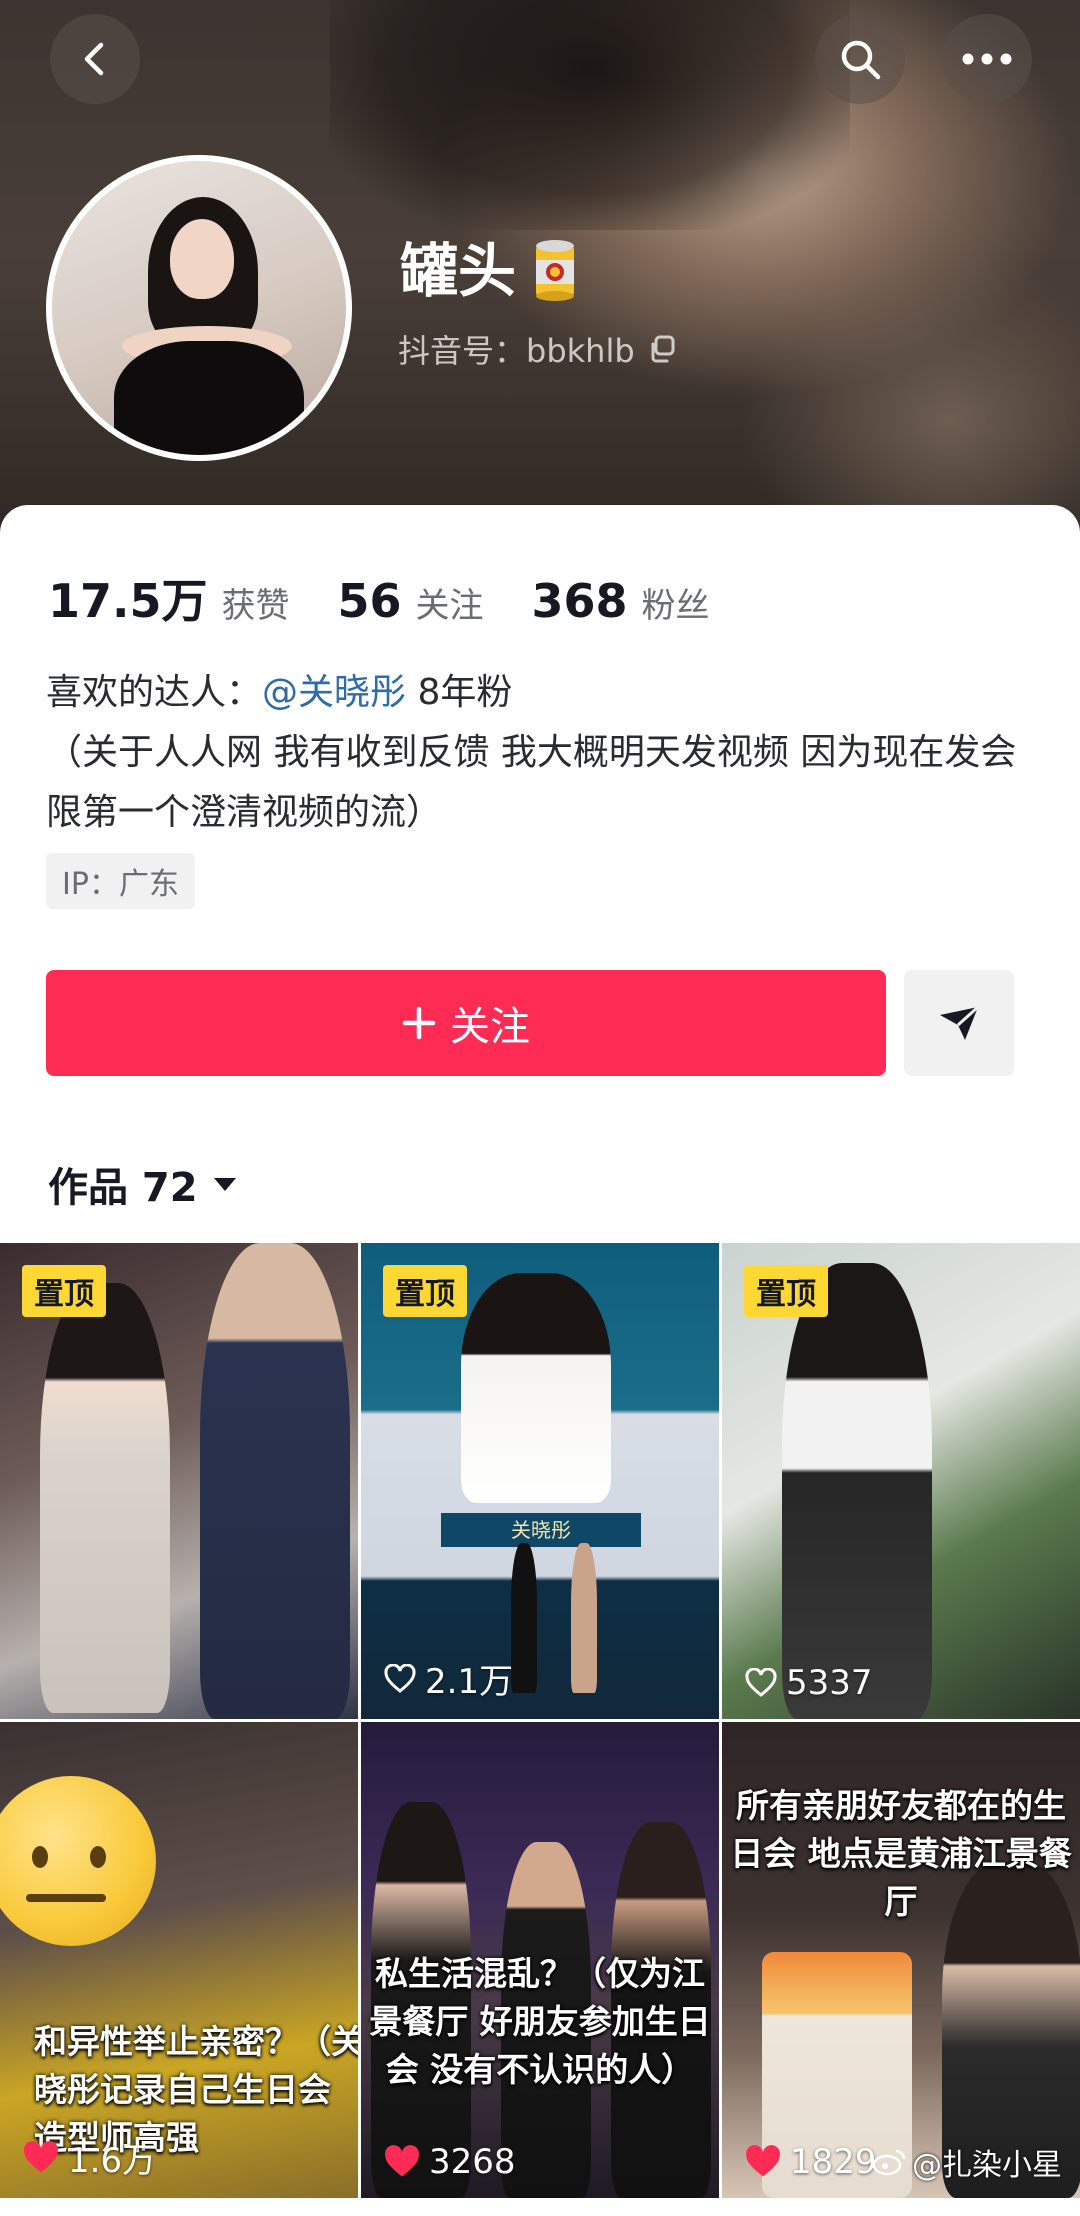 The image size is (1080, 2216). Describe the element at coordinates (78, 1861) in the screenshot. I see `face-emoji-sticker` at that location.